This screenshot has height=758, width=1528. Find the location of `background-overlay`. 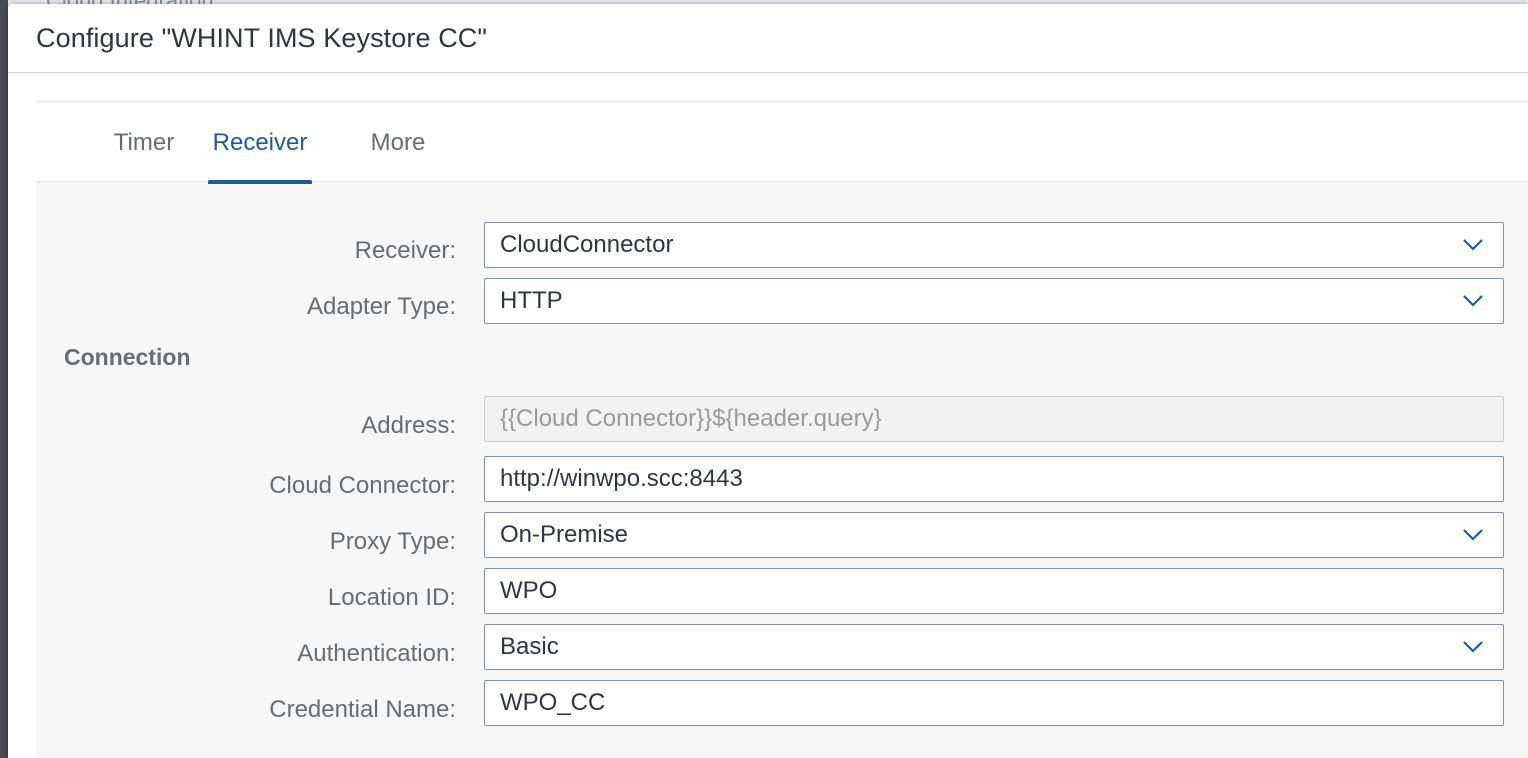

background-overlay is located at coordinates (4, 379).